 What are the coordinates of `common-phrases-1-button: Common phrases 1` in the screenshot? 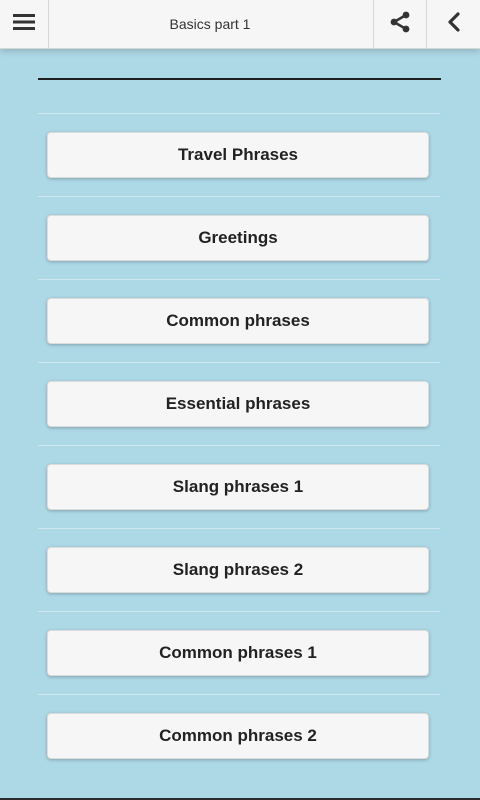 It's located at (238, 653).